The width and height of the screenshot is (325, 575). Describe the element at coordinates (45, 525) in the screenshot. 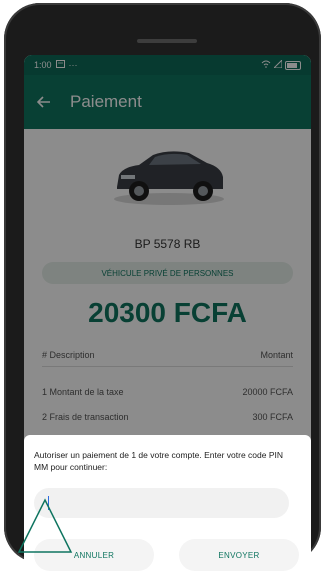

I see `triangle-marker-icon` at that location.